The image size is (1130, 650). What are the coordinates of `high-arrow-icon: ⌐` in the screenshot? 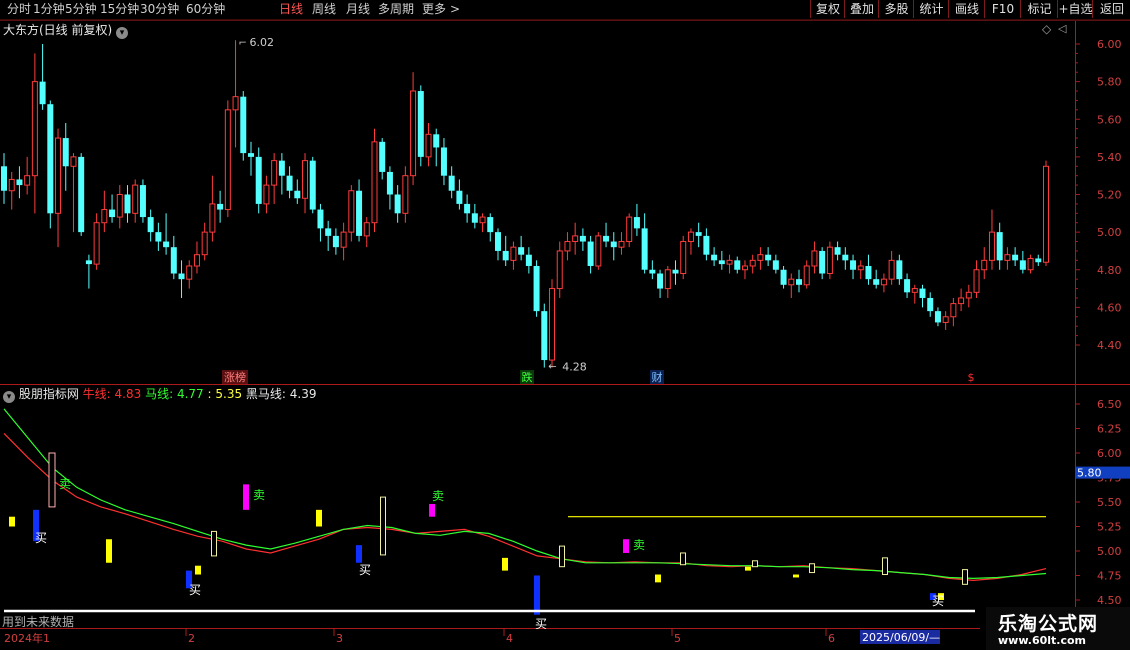 It's located at (243, 43).